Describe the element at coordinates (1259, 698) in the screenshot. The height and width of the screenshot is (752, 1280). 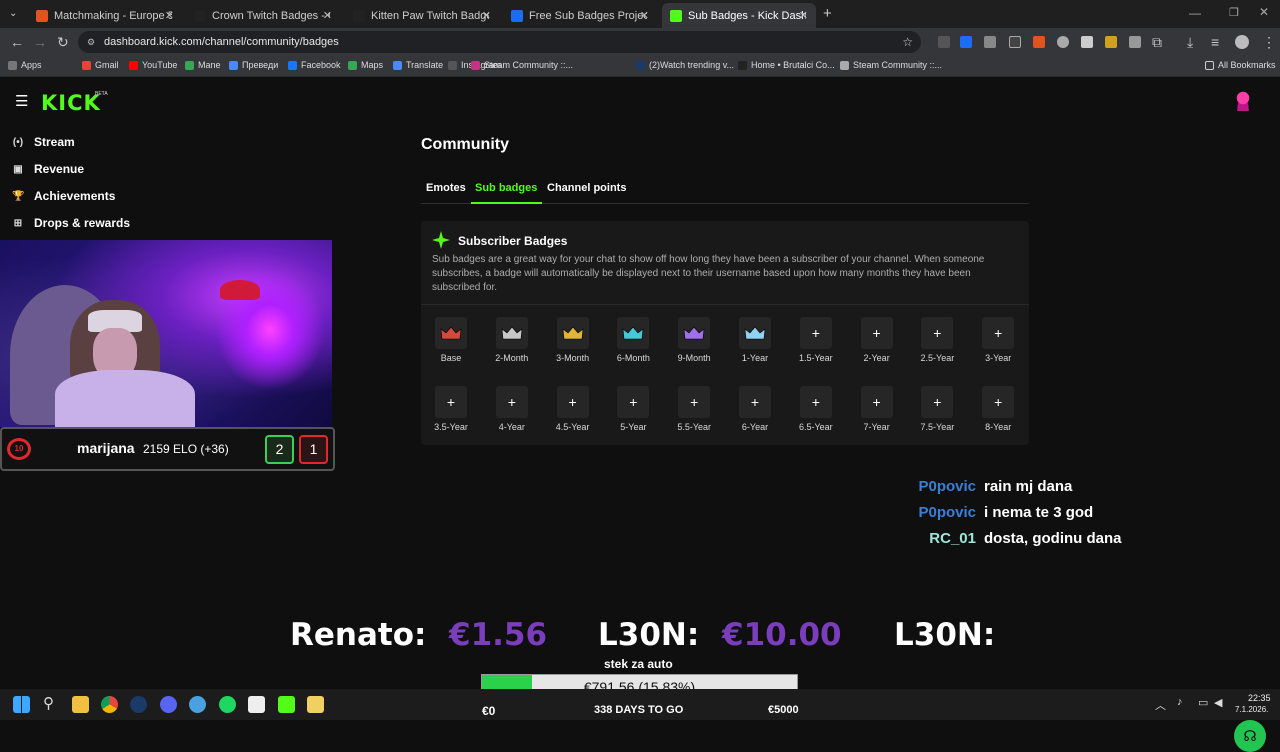
I see `clock-time: 22:35` at that location.